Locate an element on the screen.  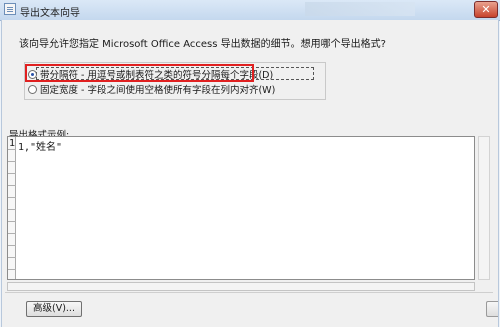
horizontal-scrollbar is located at coordinates (241, 286).